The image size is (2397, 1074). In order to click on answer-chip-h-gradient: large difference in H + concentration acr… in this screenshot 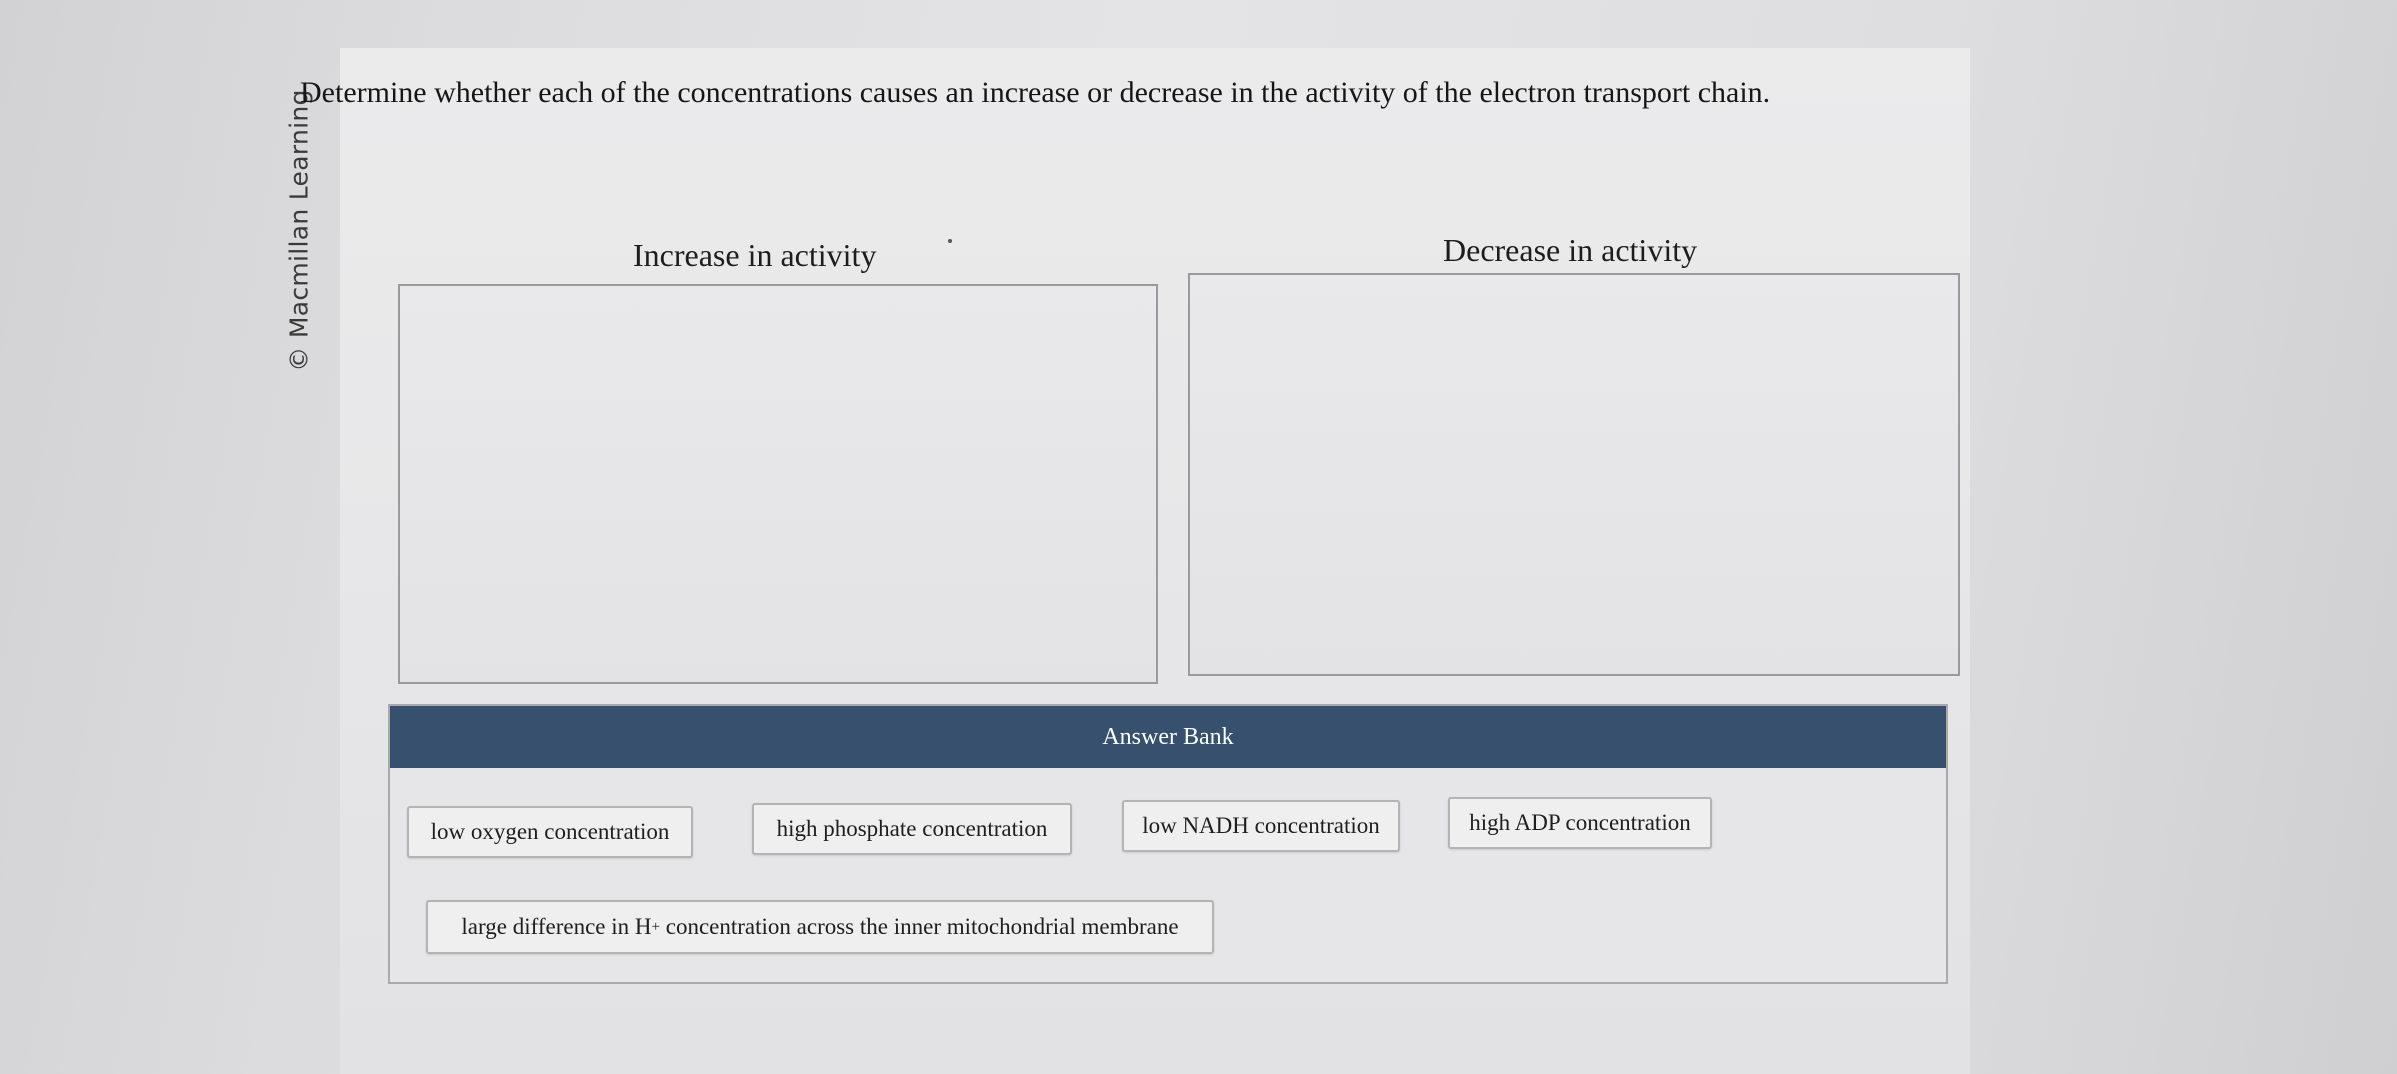, I will do `click(820, 927)`.